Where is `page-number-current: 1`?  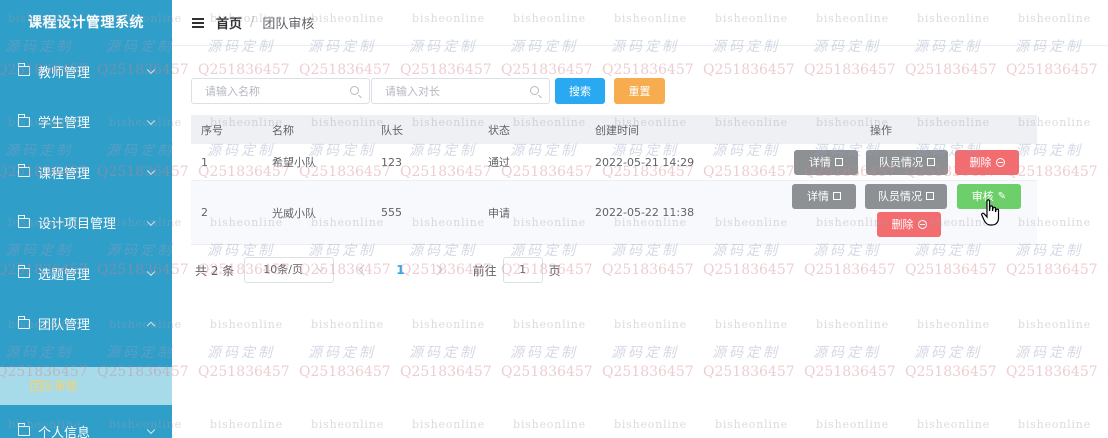 page-number-current: 1 is located at coordinates (400, 270).